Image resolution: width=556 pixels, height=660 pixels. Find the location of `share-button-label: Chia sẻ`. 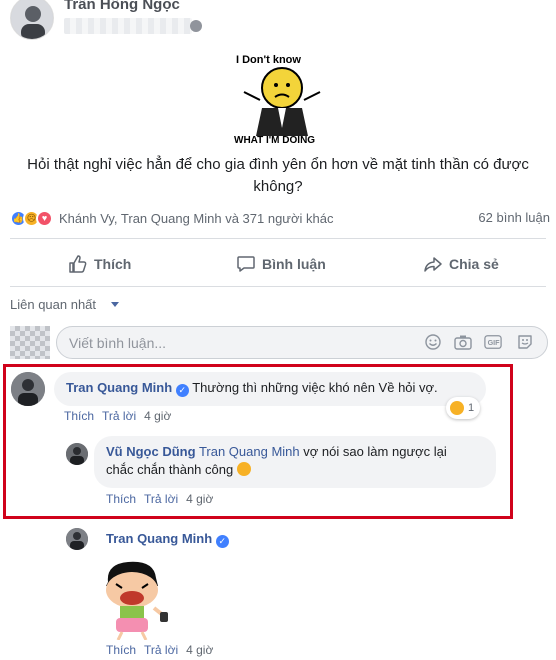

share-button-label: Chia sẻ is located at coordinates (474, 264).